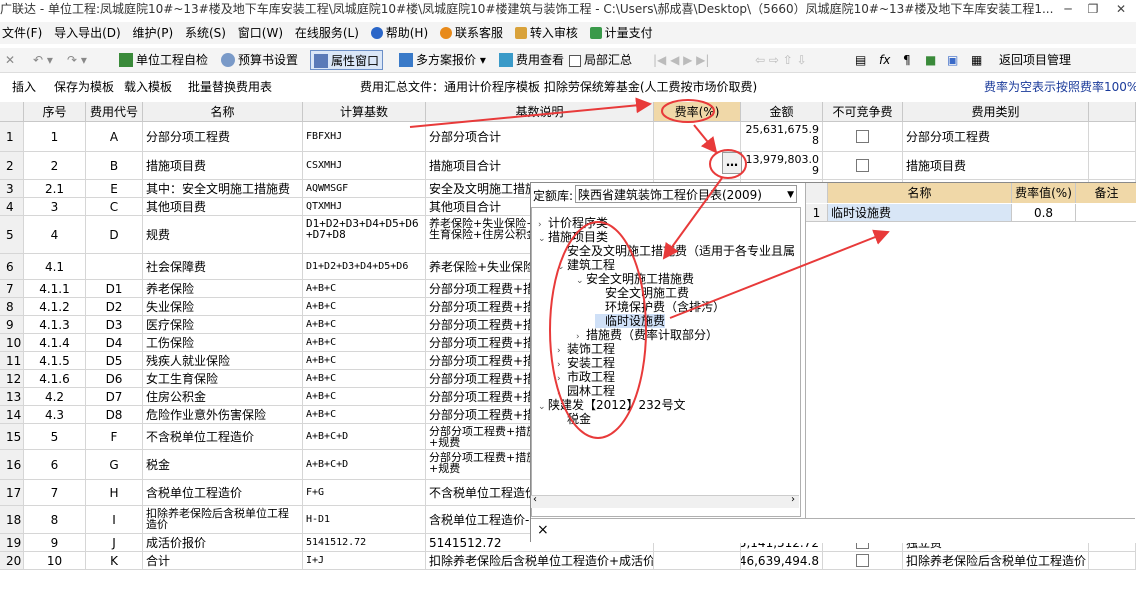 This screenshot has height=591, width=1136. Describe the element at coordinates (43, 60) in the screenshot. I see `undo-icon: ↶ ▾` at that location.